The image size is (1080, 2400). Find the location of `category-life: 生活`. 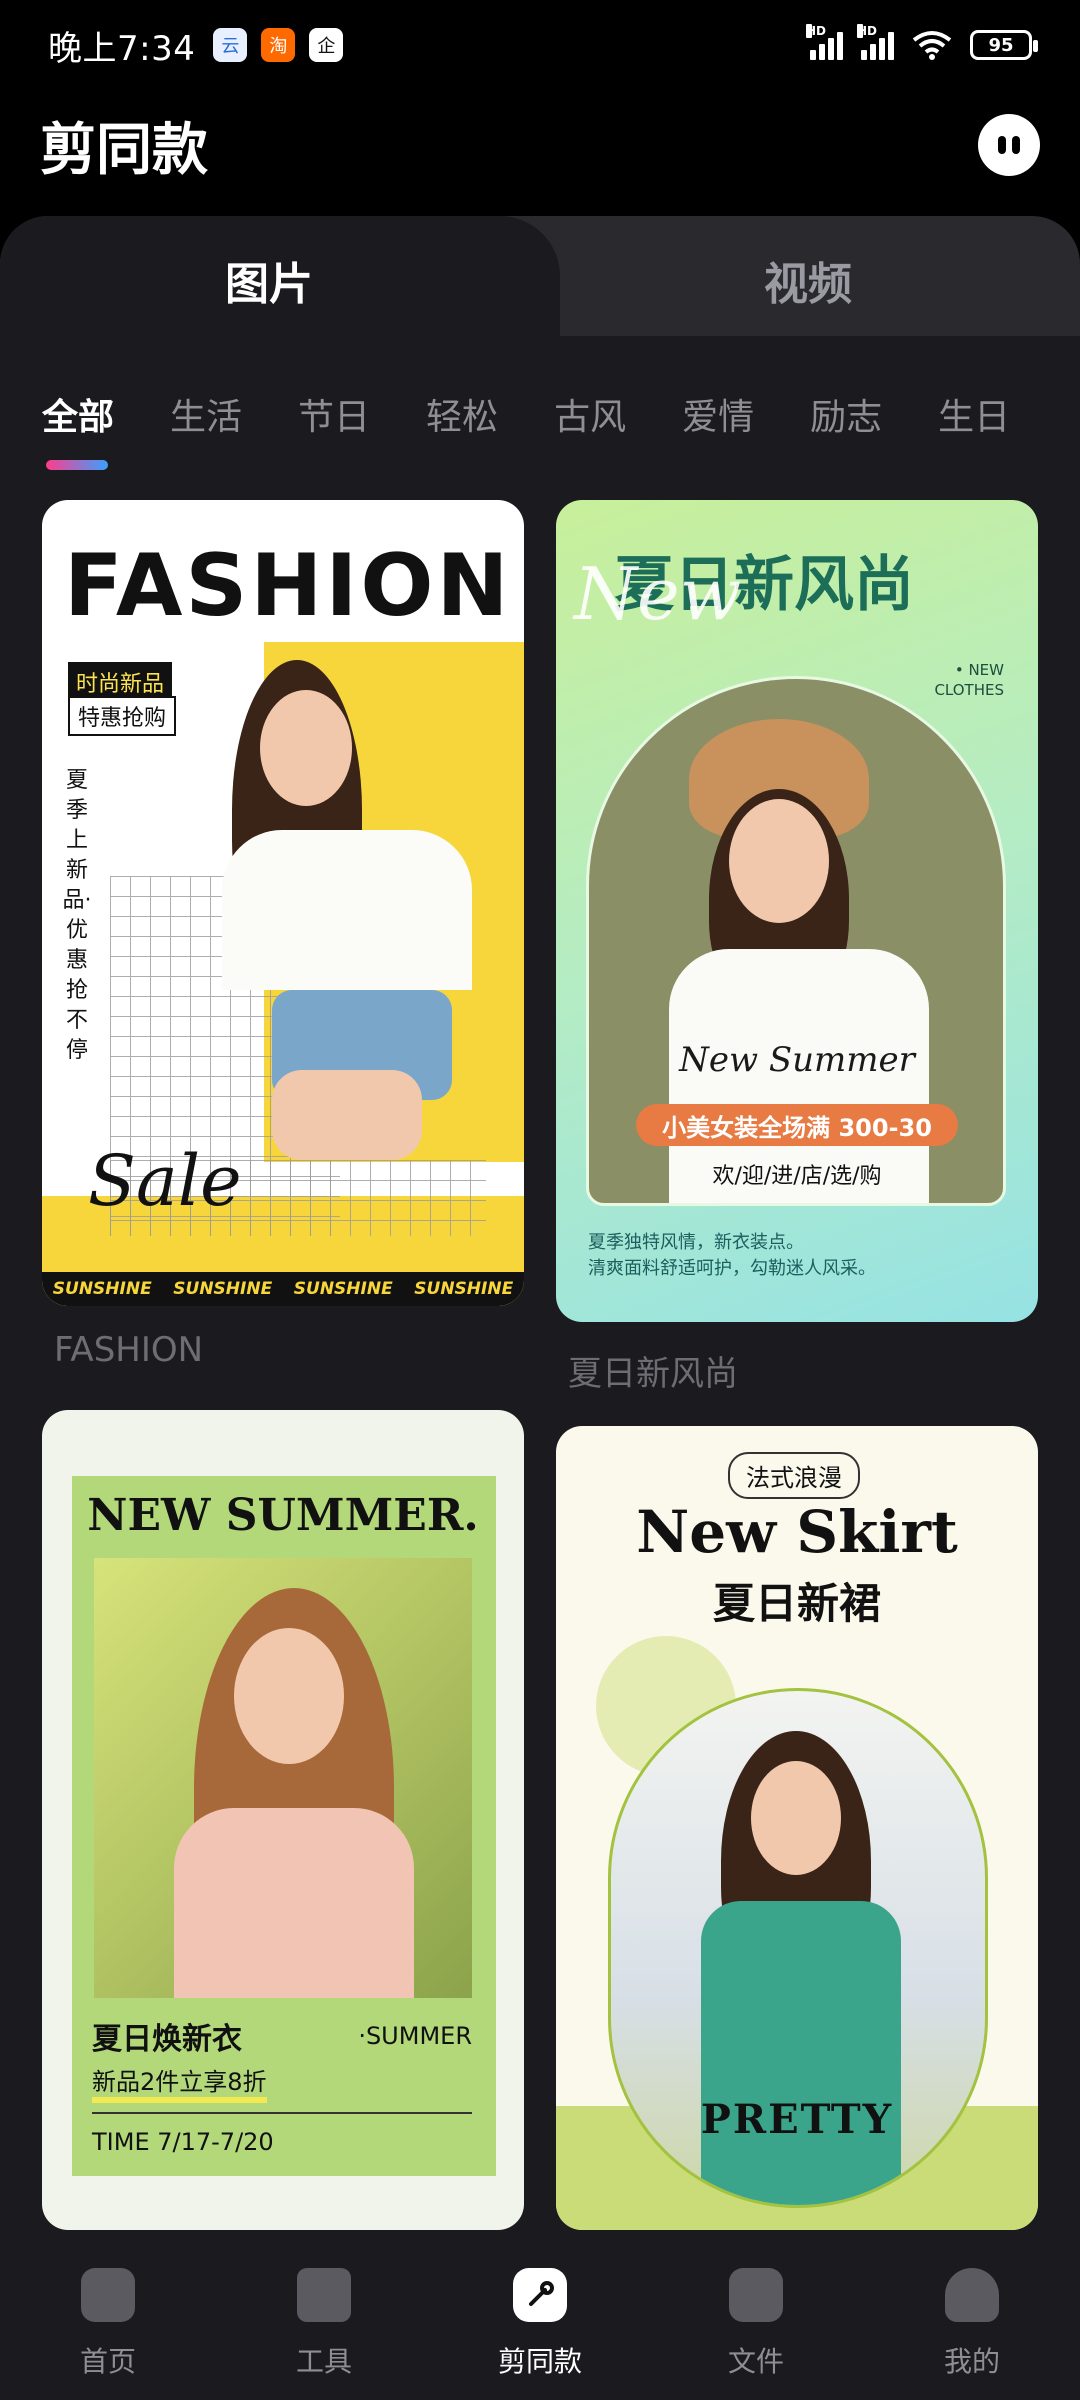

category-life: 生活 is located at coordinates (206, 414).